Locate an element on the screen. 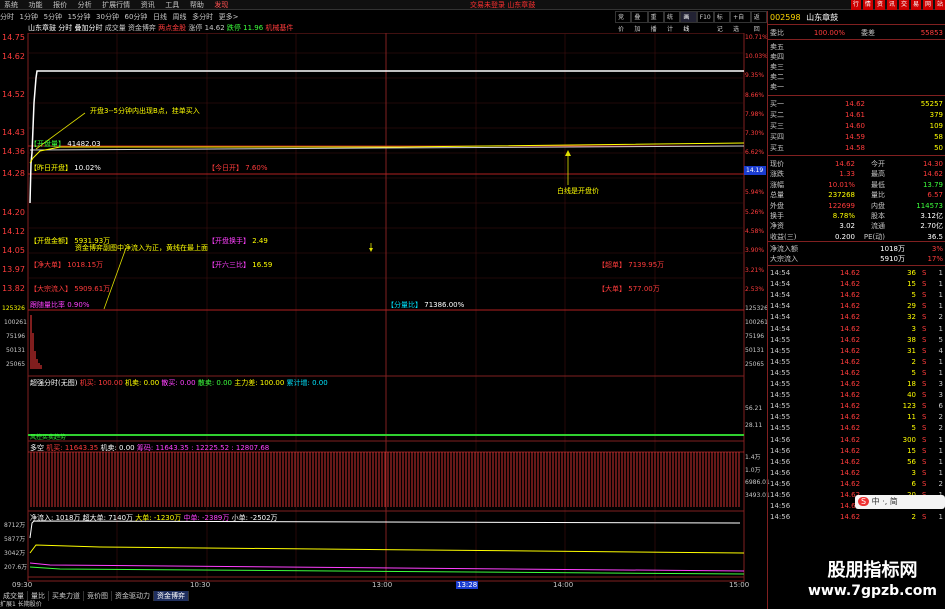 This screenshot has width=945, height=609. quote-stat-row: 总量 237268 量比 6.57 is located at coordinates (856, 195).